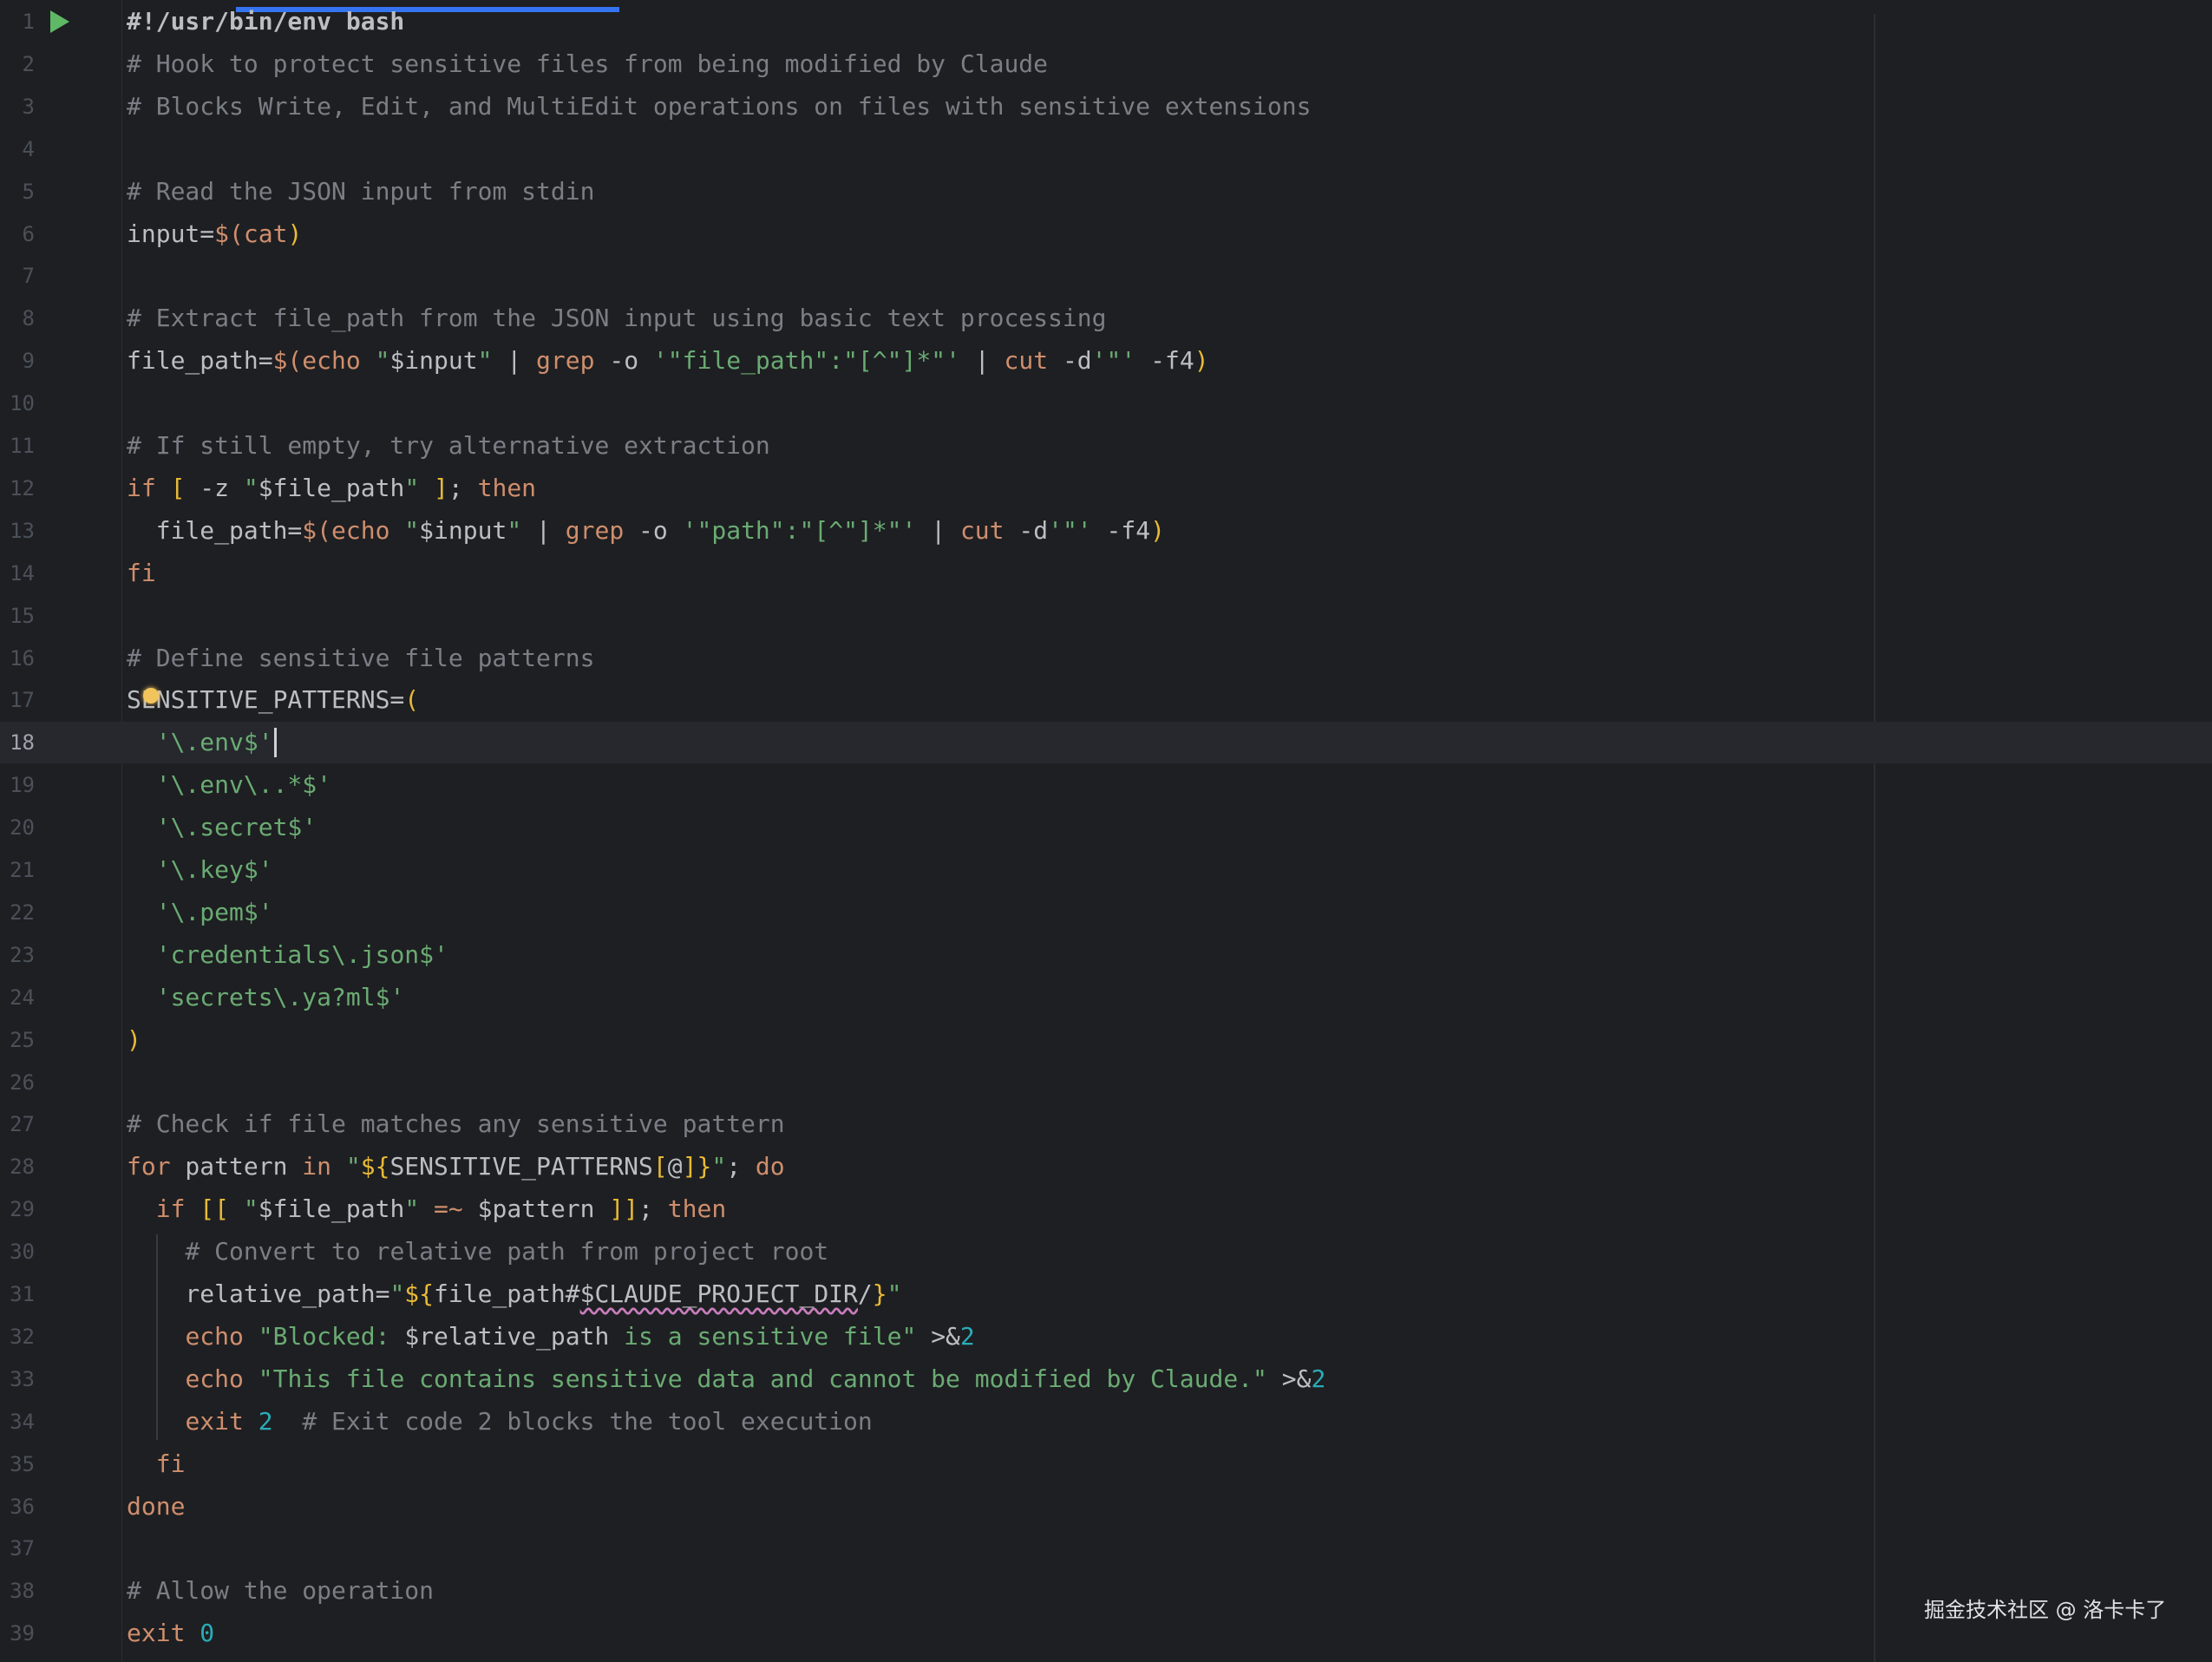 Image resolution: width=2212 pixels, height=1662 pixels. Describe the element at coordinates (718, 1293) in the screenshot. I see `code-token: $CLAUDE_PROJECT_DIR` at that location.